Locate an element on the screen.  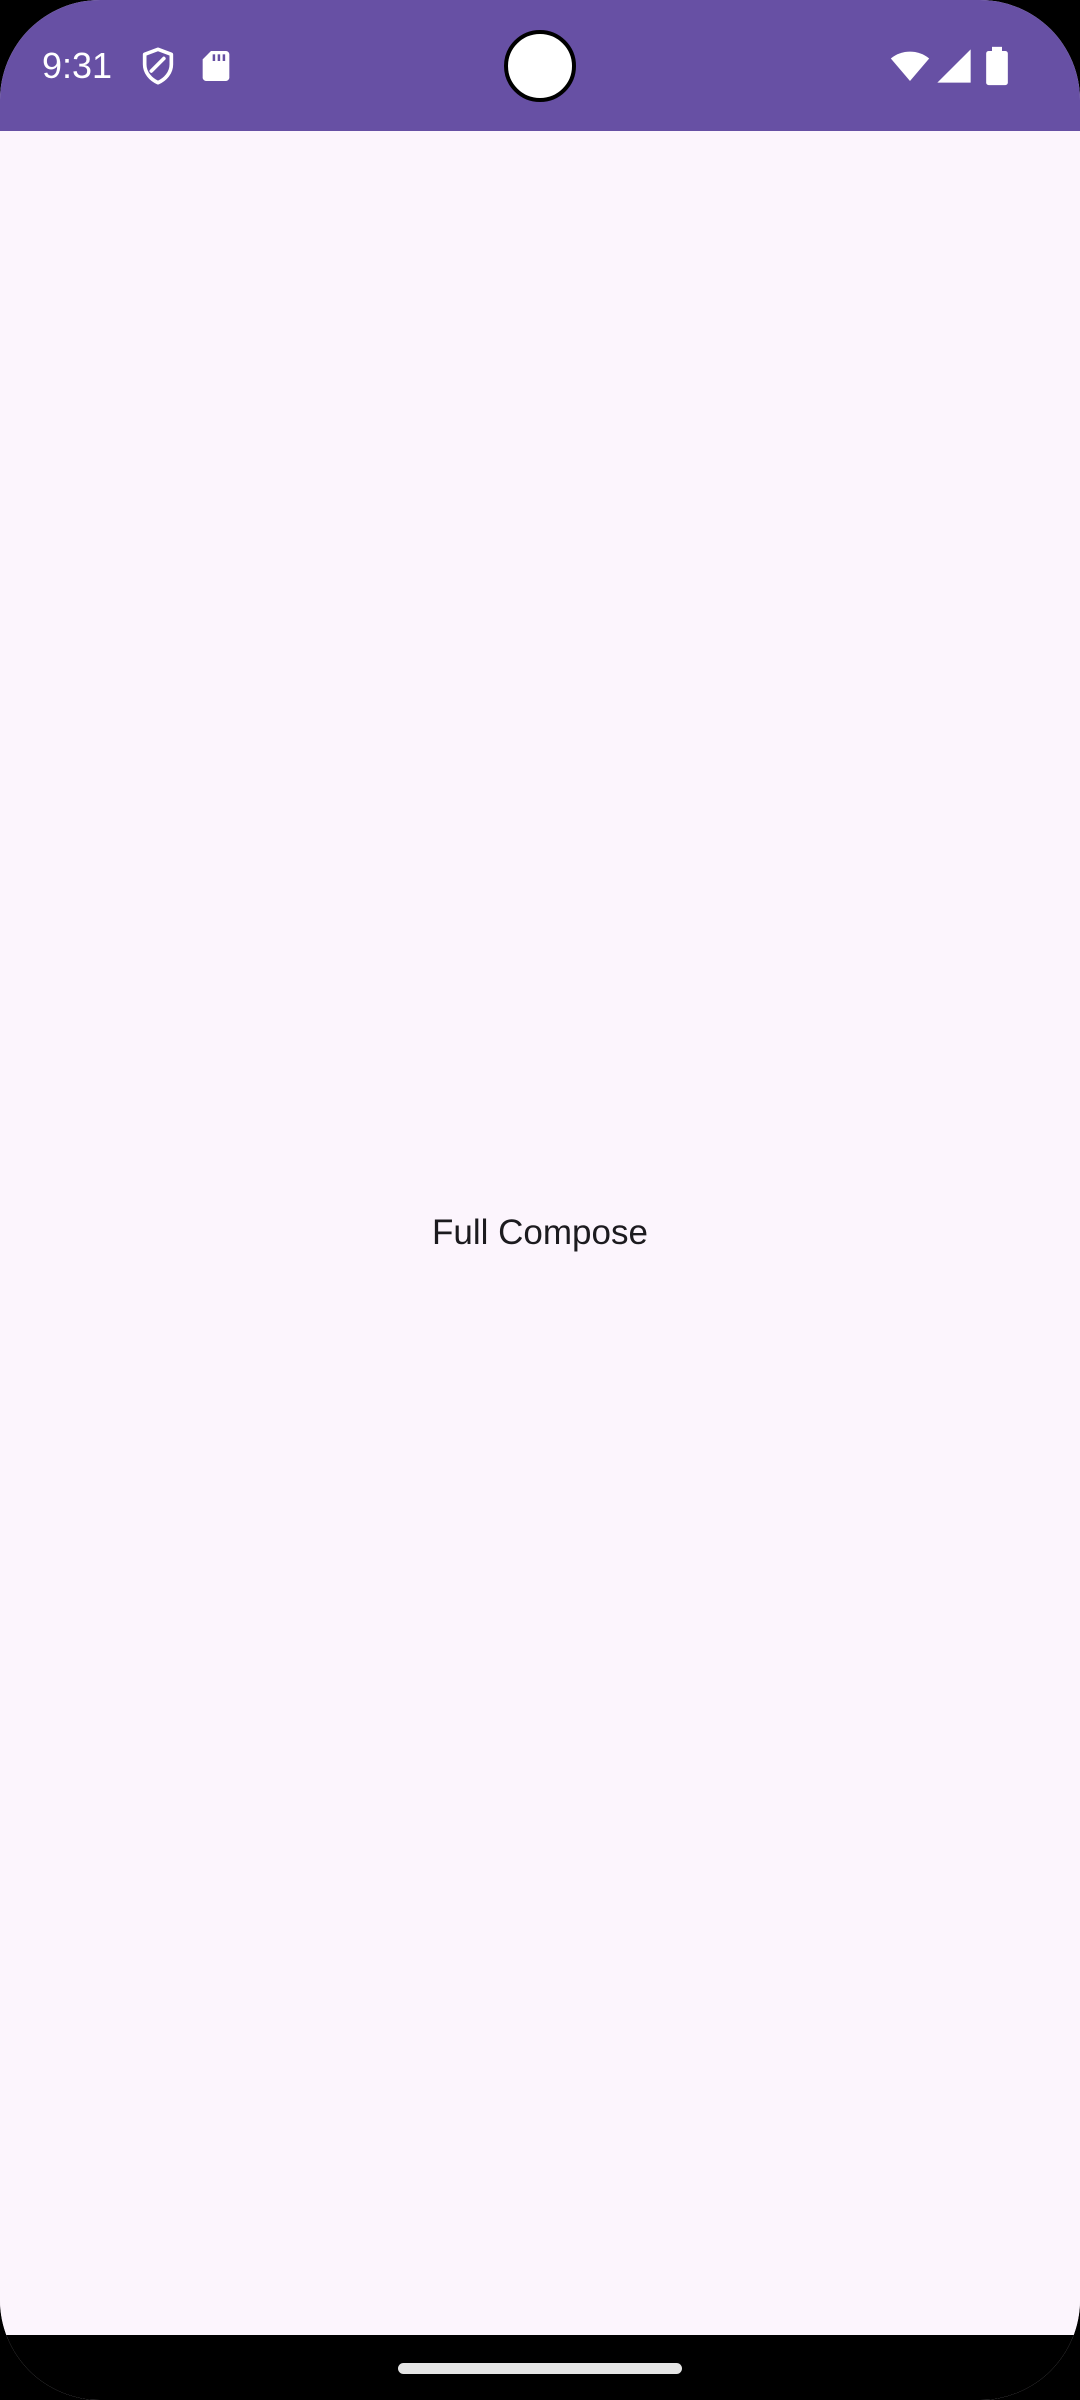
shield-icon is located at coordinates (158, 66).